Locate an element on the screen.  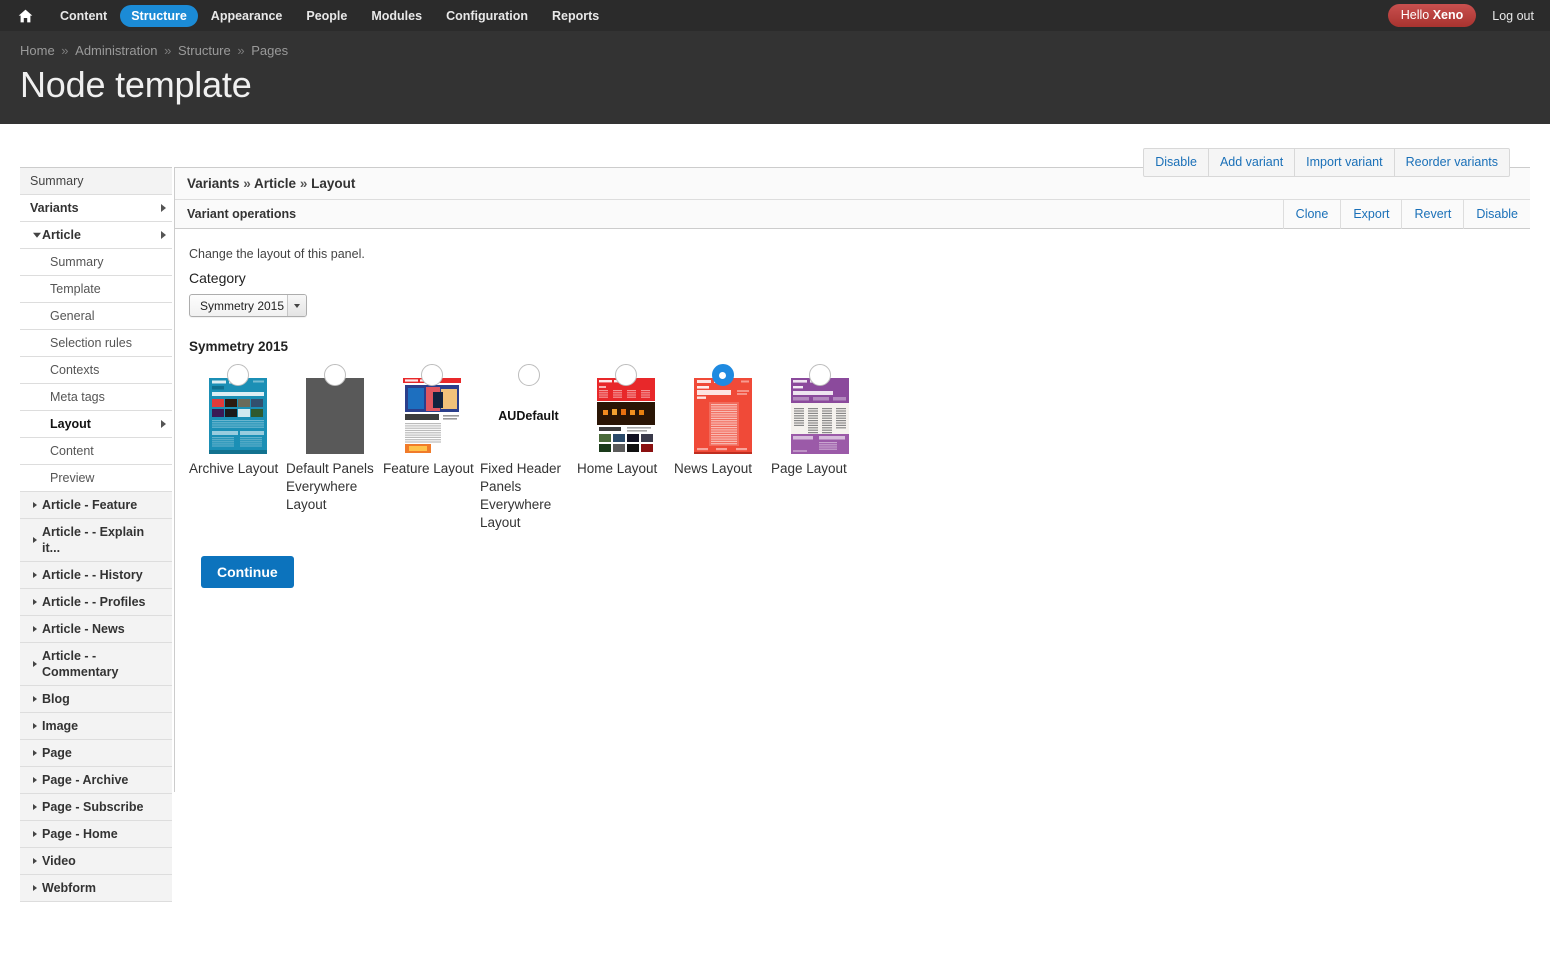
panel-breadcrumb-item-variants: Variants is located at coordinates (213, 183).